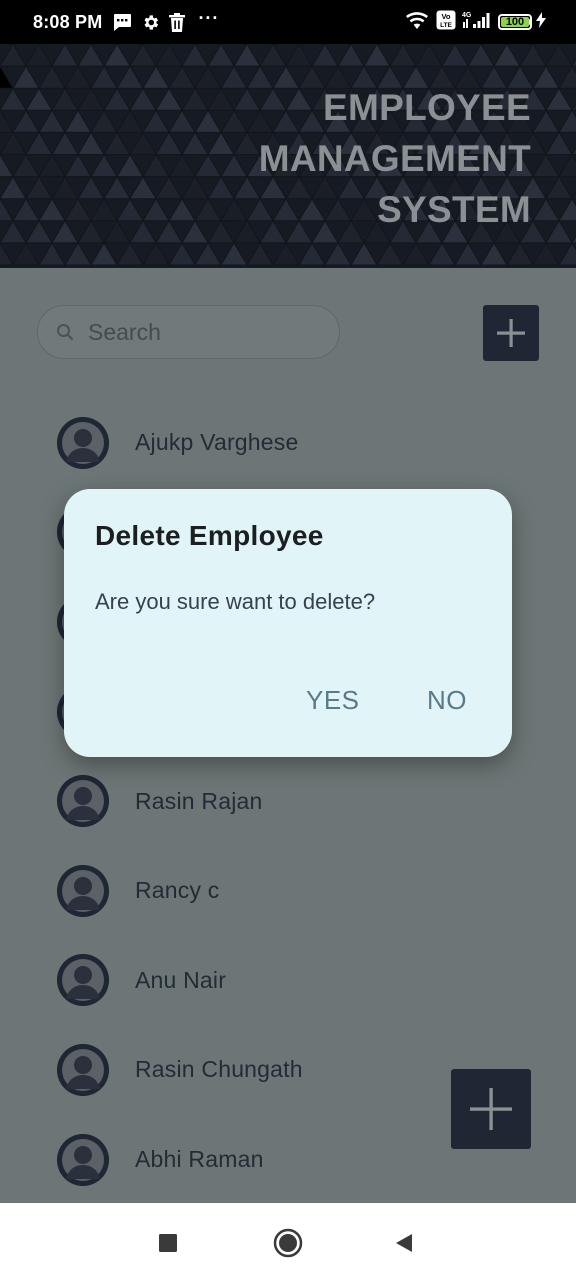 Image resolution: width=576 pixels, height=1280 pixels. I want to click on app-title: EMPLOYEE MANAGEMENT SYSTEM, so click(395, 158).